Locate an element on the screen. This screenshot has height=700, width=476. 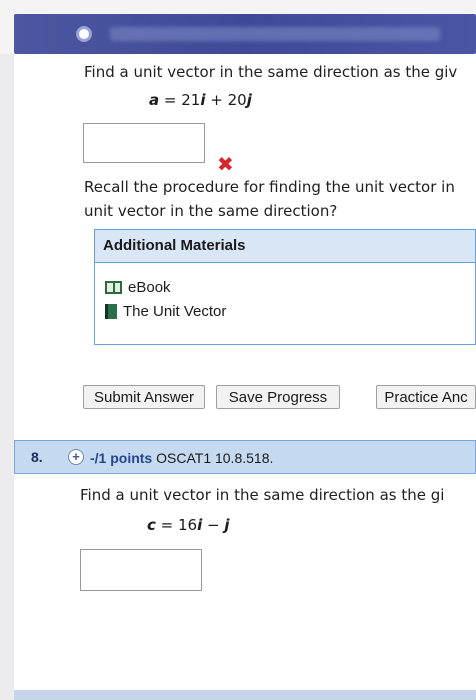
expand-plus-icon: + is located at coordinates (76, 457).